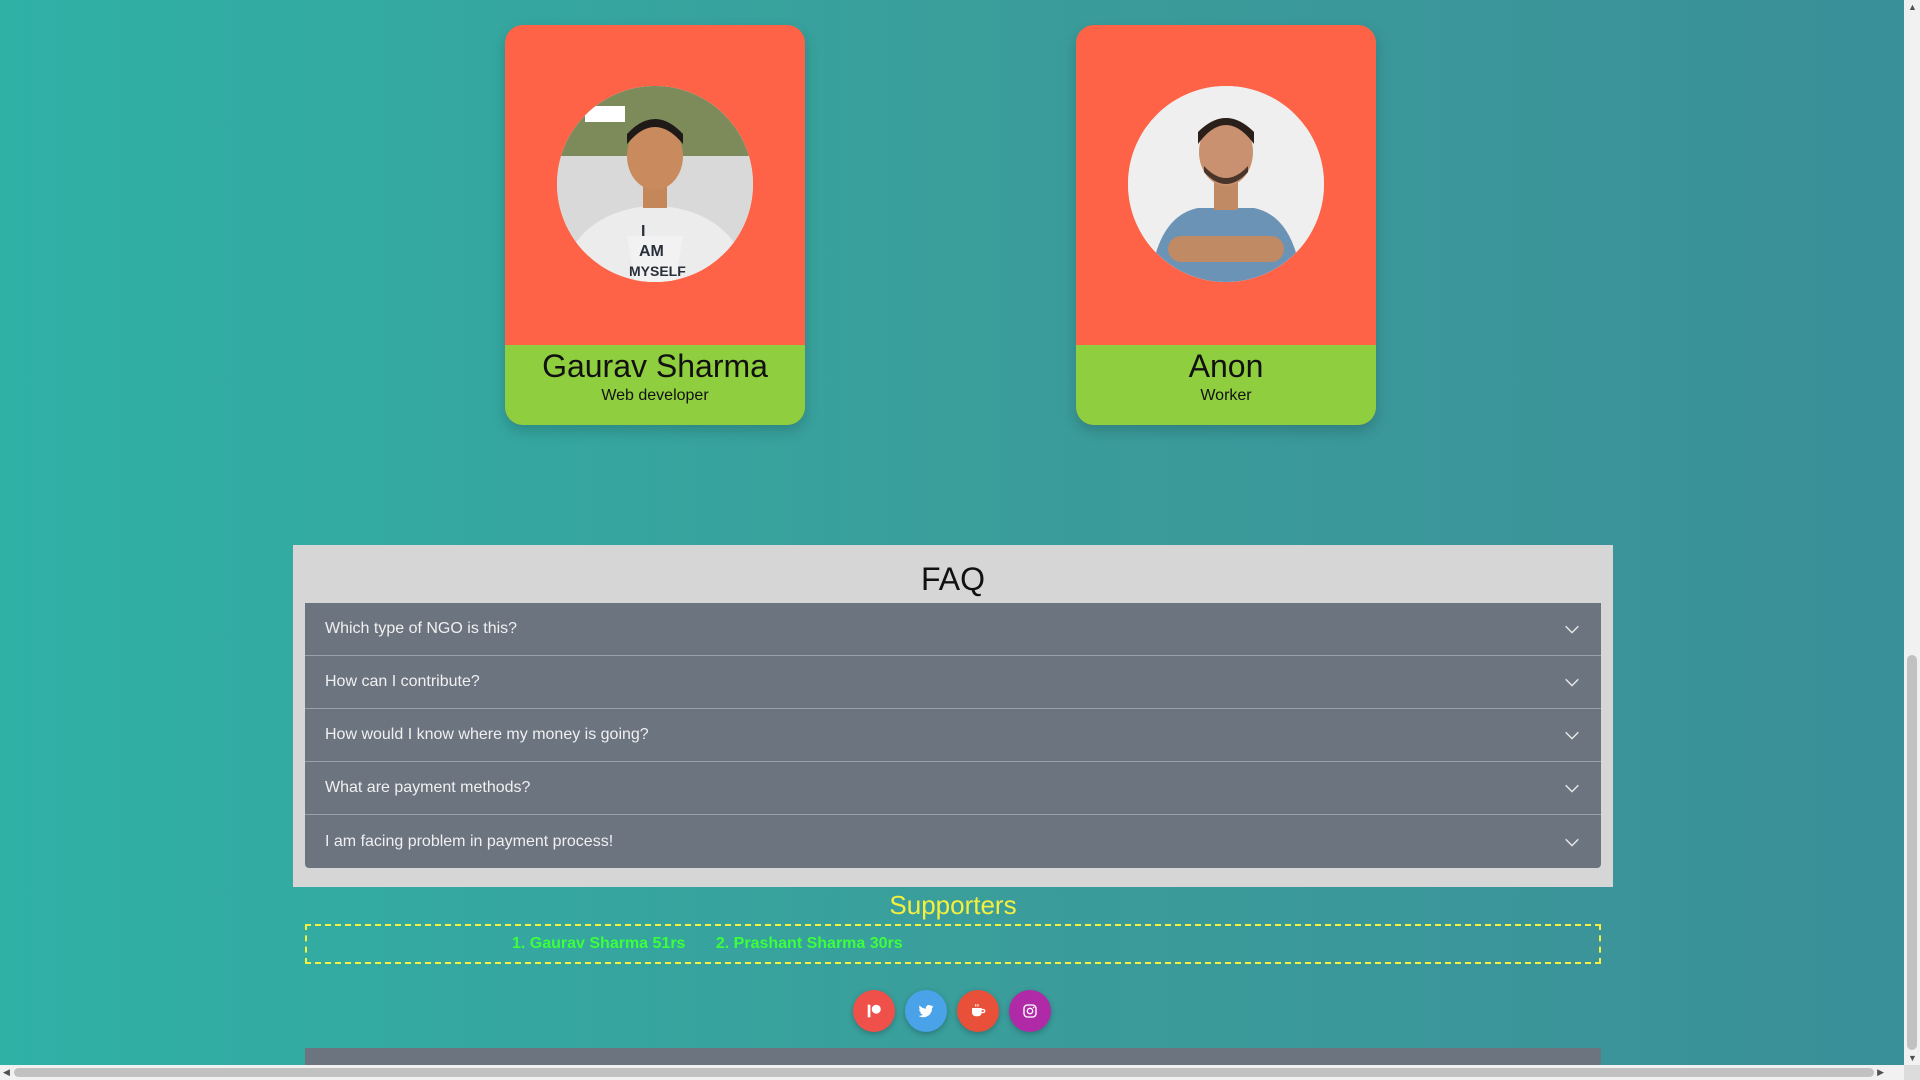 The image size is (1920, 1080). Describe the element at coordinates (952, 1011) in the screenshot. I see `social-links` at that location.